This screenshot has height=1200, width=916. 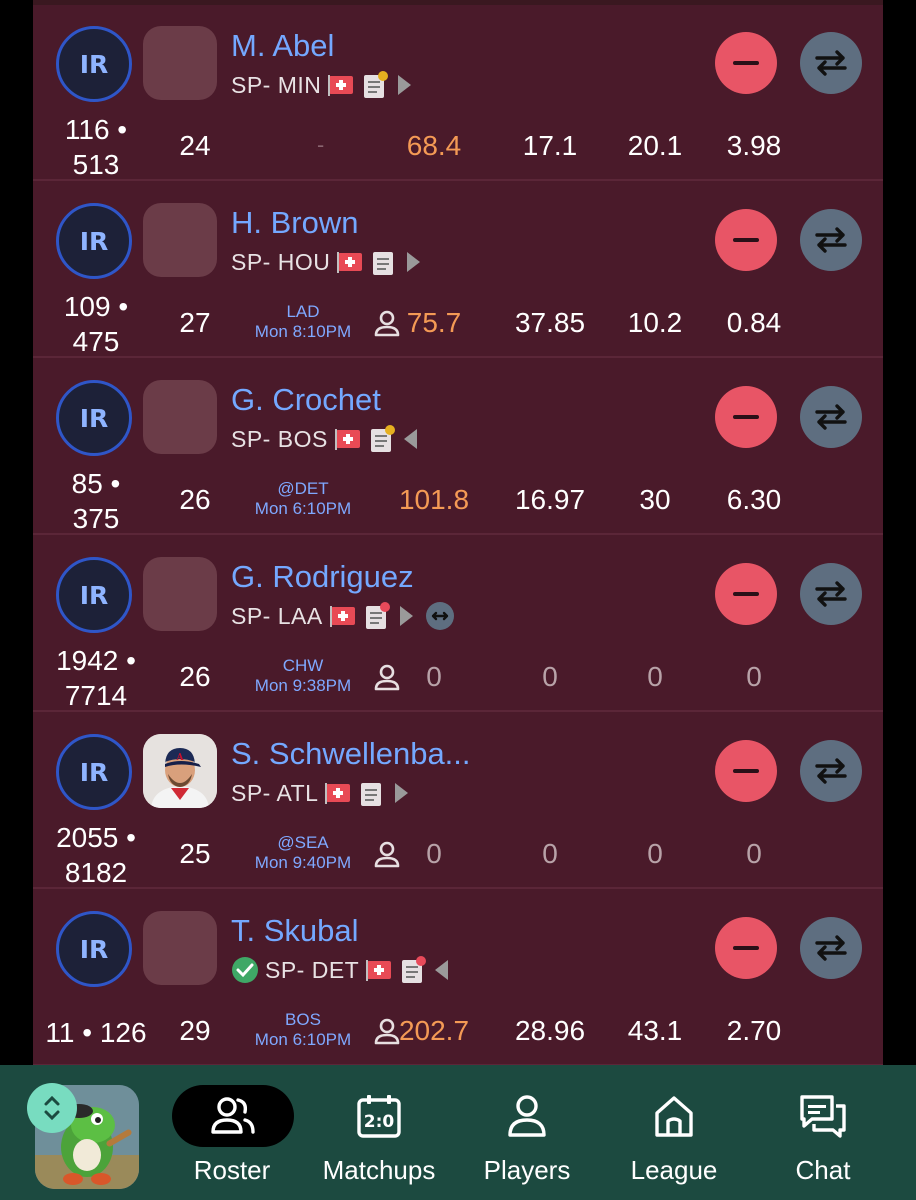 What do you see at coordinates (434, 145) in the screenshot?
I see `fantasy-points-stat: 68.4` at bounding box center [434, 145].